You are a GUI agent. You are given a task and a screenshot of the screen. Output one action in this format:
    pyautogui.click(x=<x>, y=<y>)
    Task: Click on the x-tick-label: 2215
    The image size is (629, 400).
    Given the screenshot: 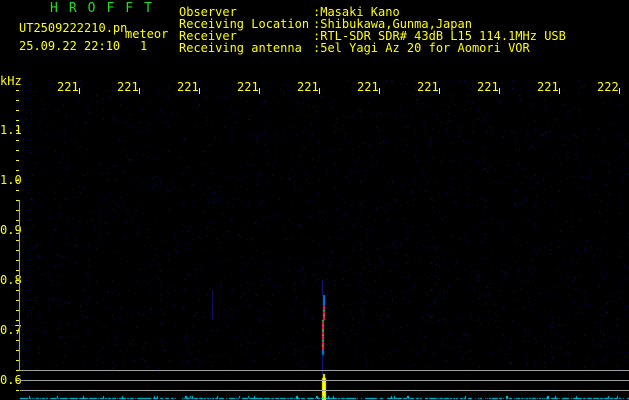 What is the action you would take?
    pyautogui.click(x=308, y=87)
    